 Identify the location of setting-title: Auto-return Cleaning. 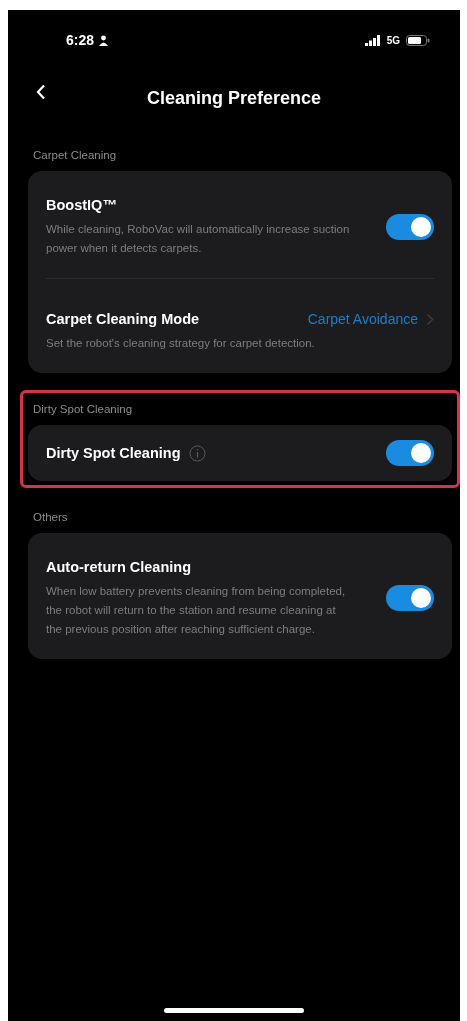
(118, 567).